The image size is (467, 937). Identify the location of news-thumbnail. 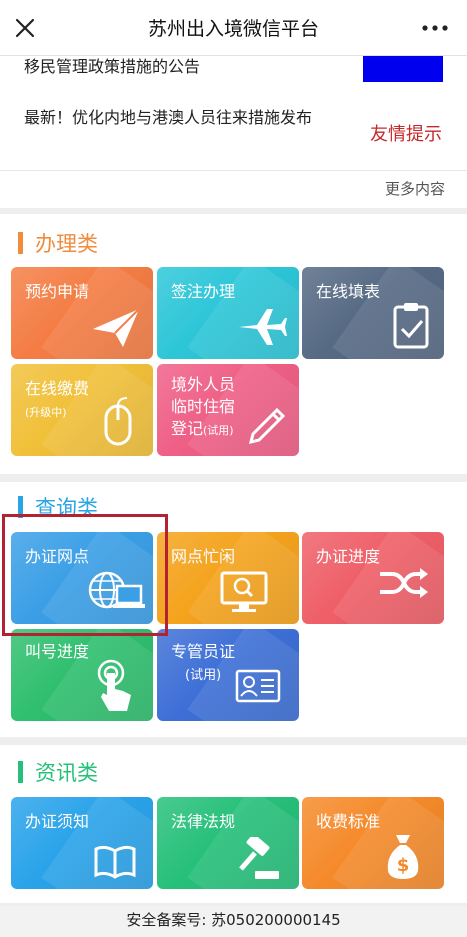
(403, 69).